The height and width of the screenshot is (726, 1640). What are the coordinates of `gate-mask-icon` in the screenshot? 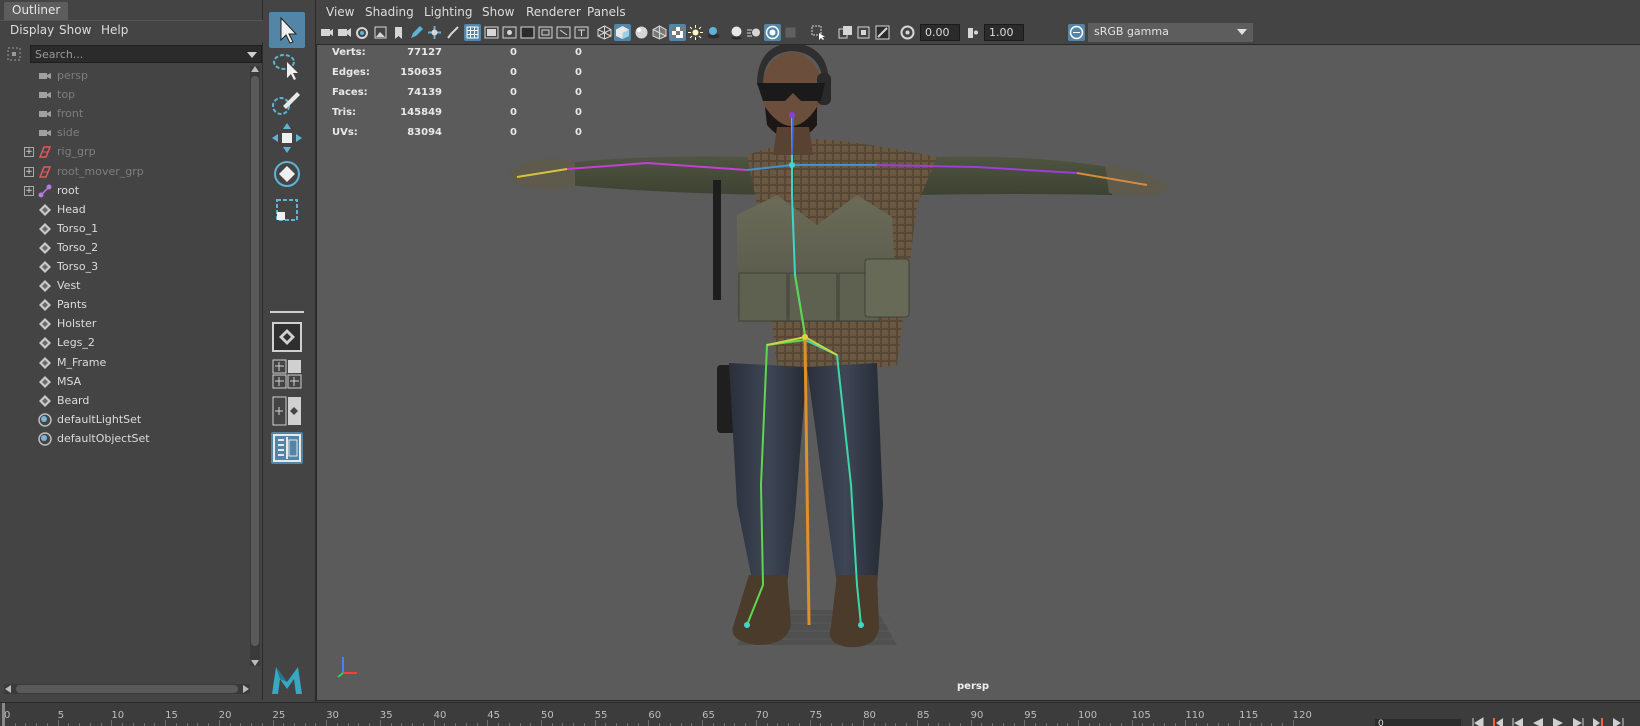 It's located at (527, 32).